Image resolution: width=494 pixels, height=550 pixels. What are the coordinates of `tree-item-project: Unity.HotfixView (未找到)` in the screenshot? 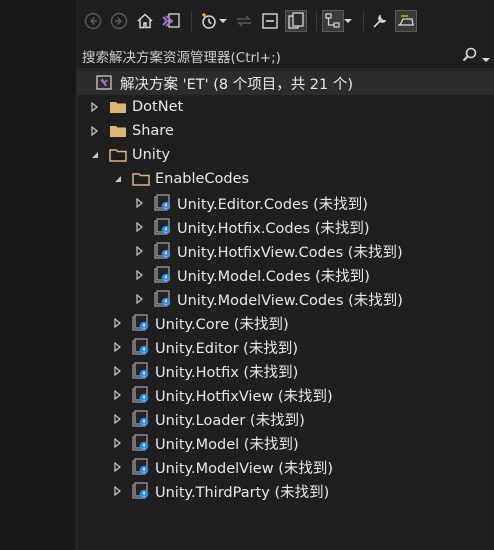 It's located at (222, 395).